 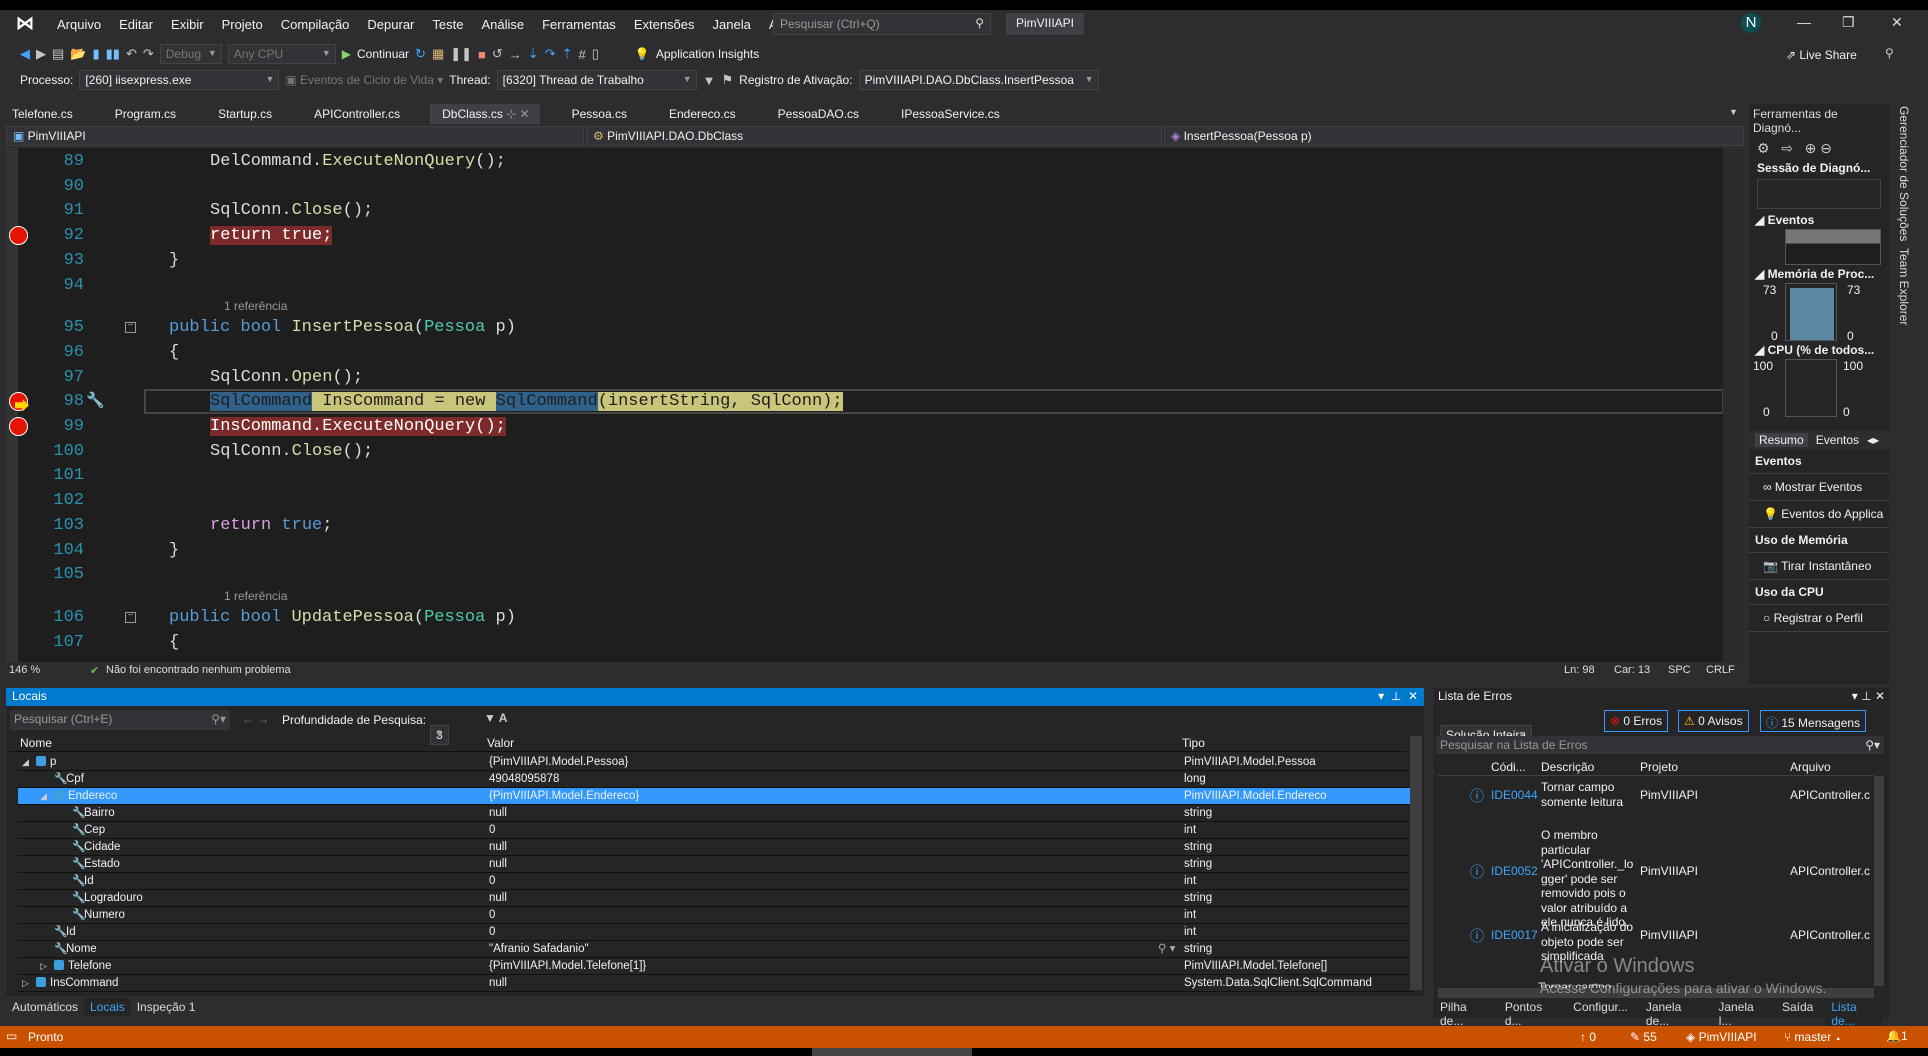 I want to click on menu-teste: Teste, so click(x=447, y=24).